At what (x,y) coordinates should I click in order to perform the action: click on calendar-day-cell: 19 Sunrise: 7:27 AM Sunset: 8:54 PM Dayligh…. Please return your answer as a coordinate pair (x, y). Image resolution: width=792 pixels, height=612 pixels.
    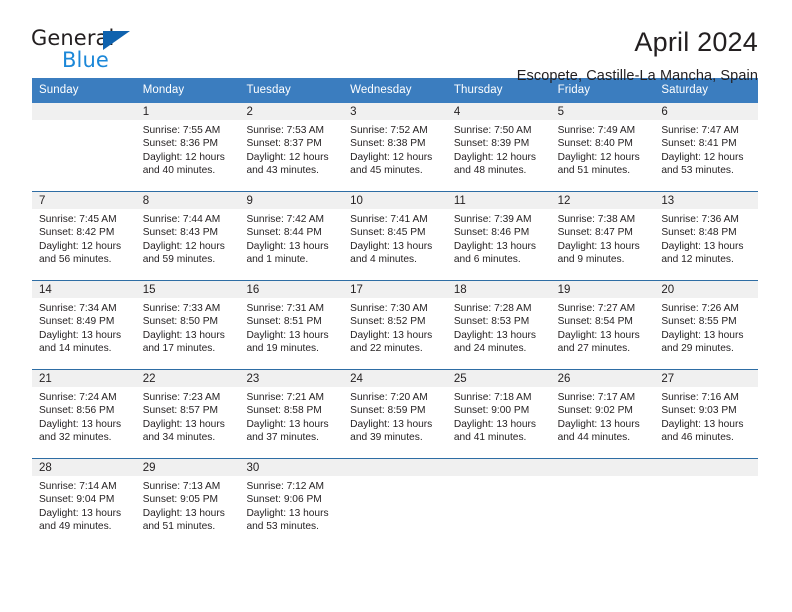
    Looking at the image, I should click on (602, 325).